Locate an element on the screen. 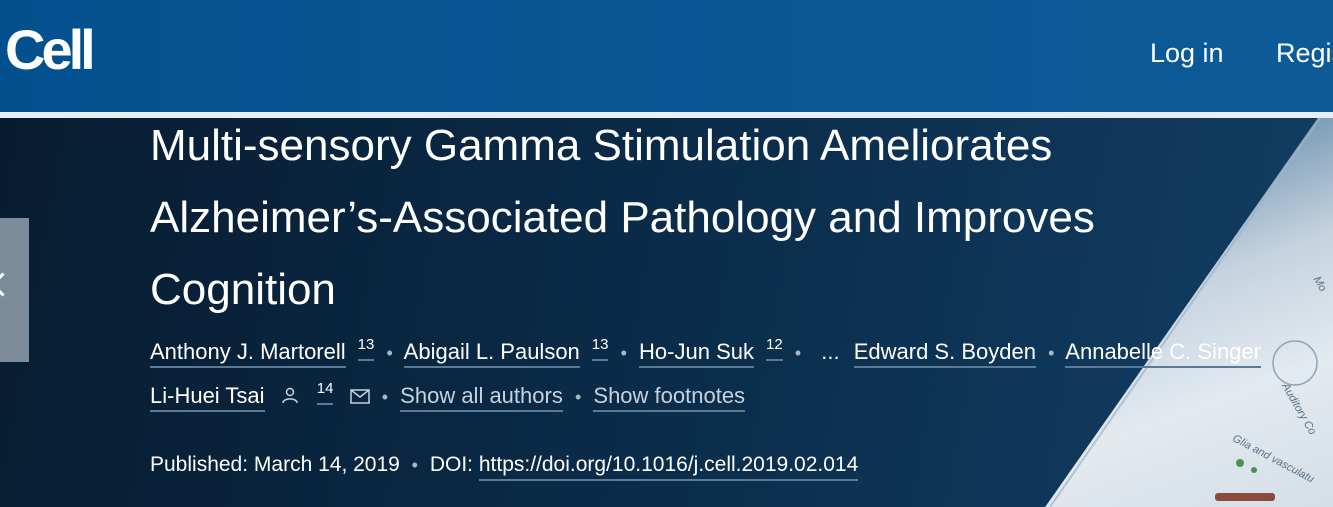 Image resolution: width=1333 pixels, height=507 pixels. sidebar-toggle-tab is located at coordinates (14, 290).